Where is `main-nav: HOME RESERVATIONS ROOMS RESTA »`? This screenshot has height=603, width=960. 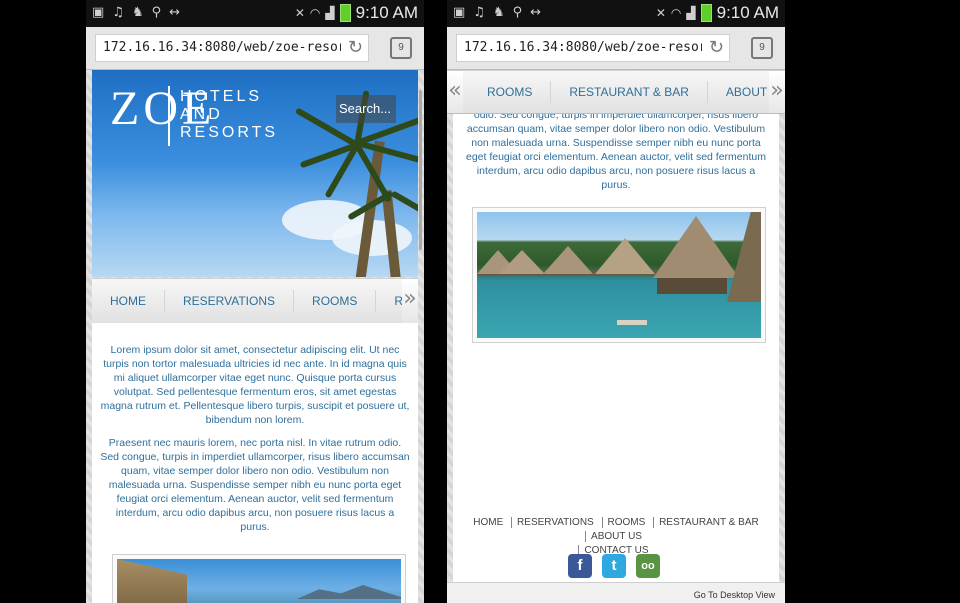
main-nav: HOME RESERVATIONS ROOMS RESTA » is located at coordinates (255, 301).